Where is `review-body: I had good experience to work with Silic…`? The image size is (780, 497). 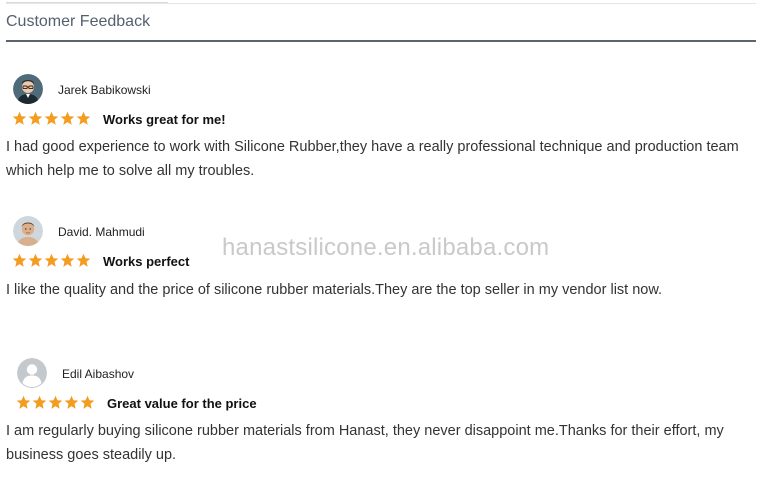 review-body: I had good experience to work with Silic… is located at coordinates (372, 159).